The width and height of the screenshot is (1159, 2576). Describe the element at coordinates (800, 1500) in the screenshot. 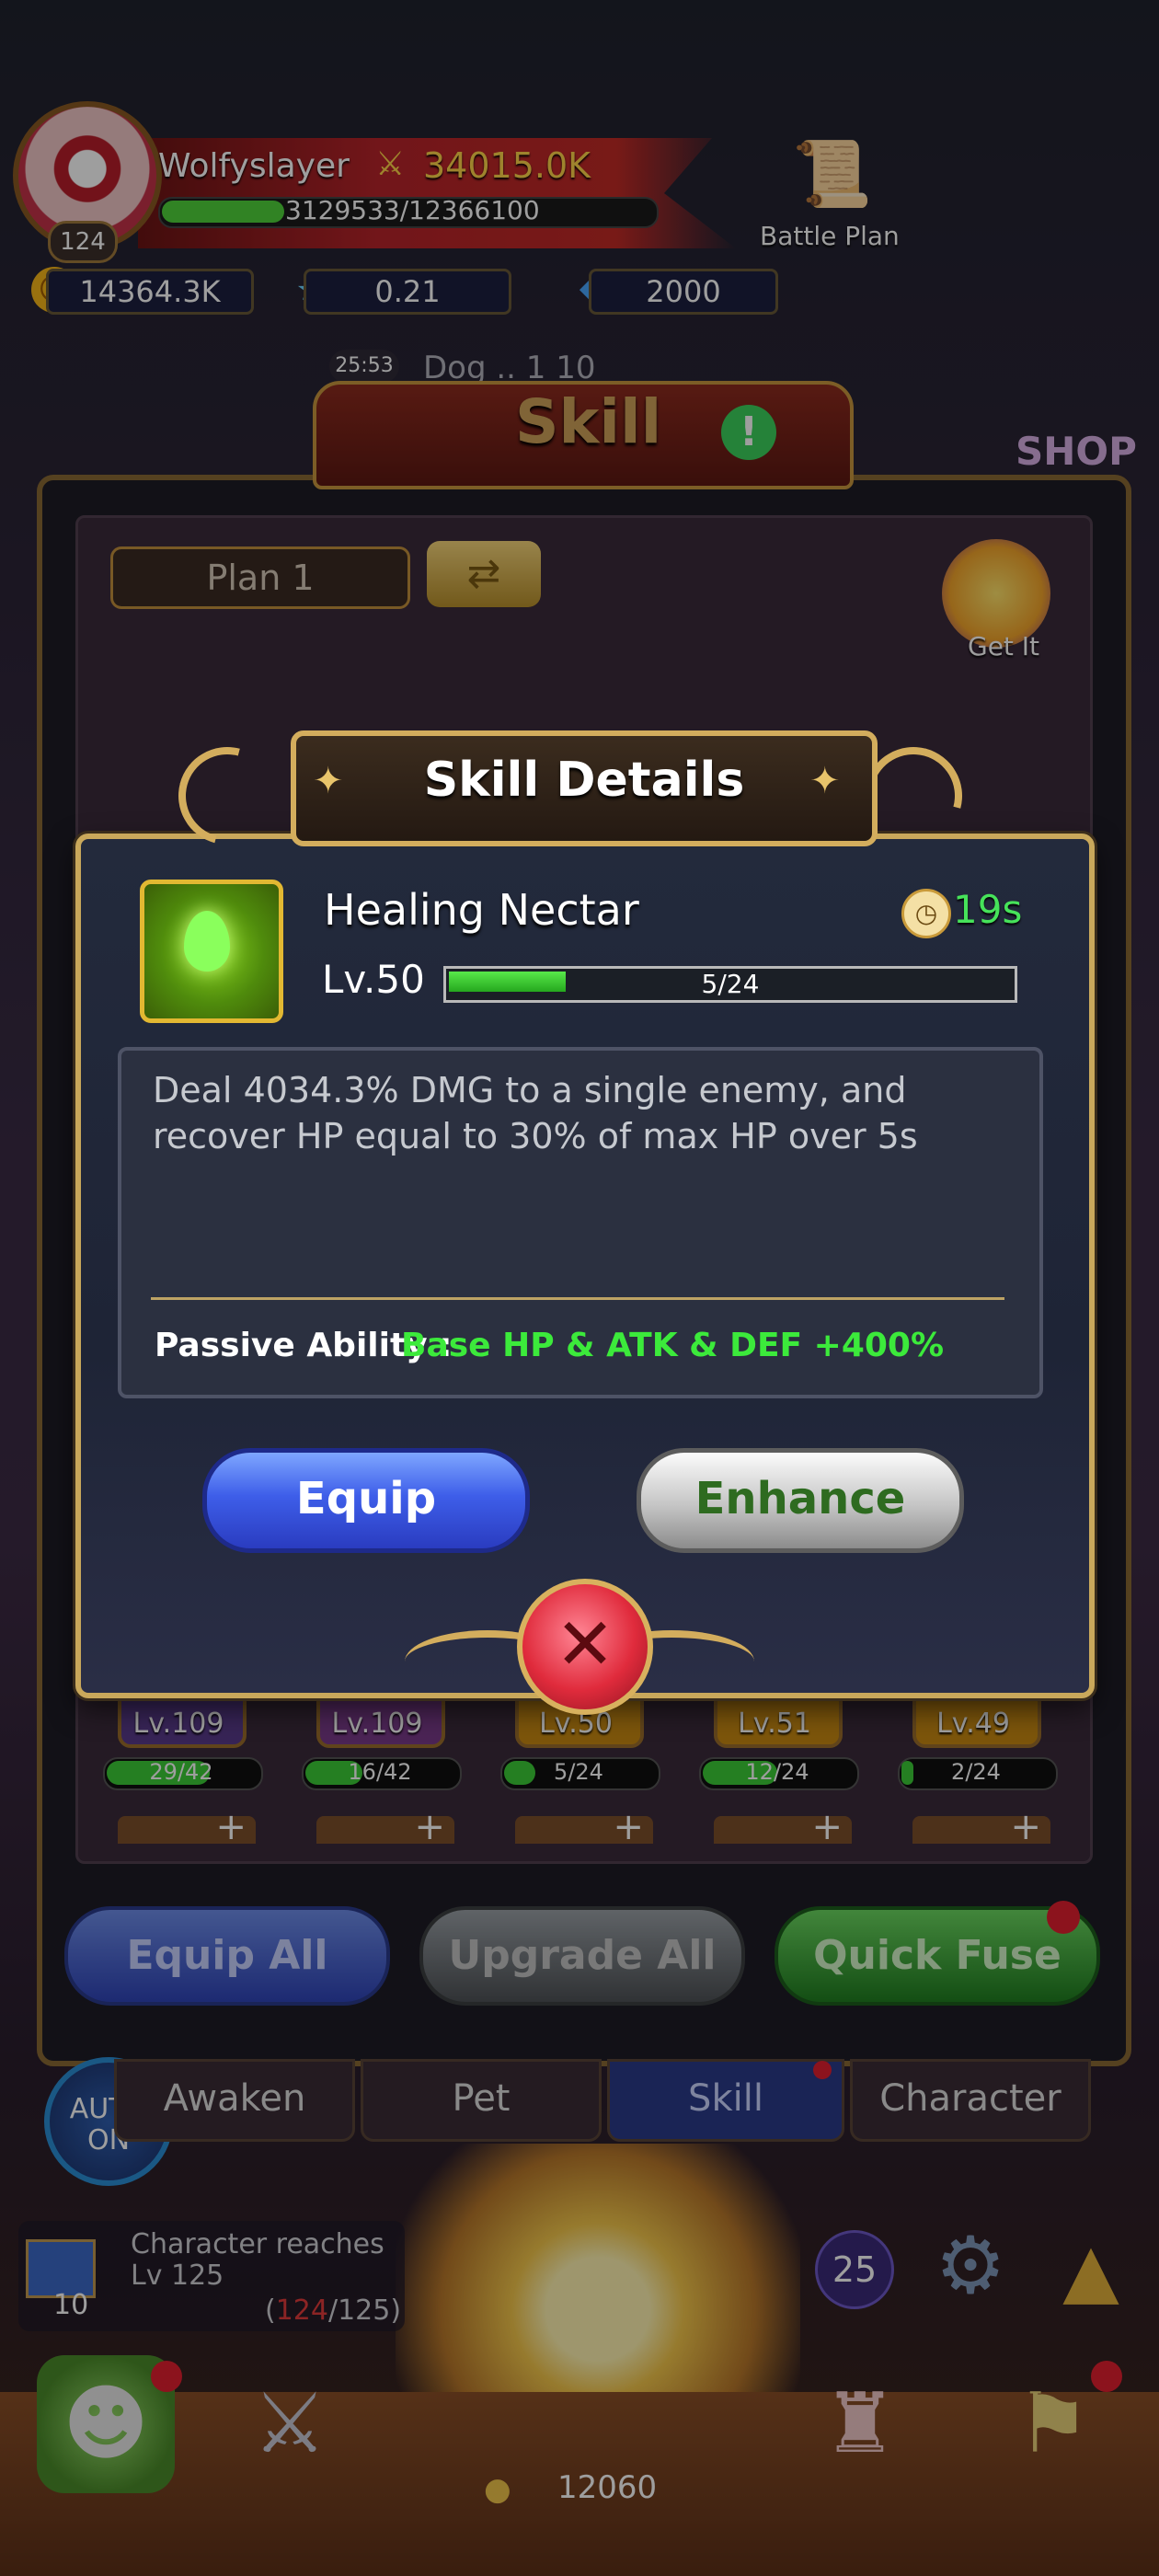

I see `enhance-button: Enhance` at that location.